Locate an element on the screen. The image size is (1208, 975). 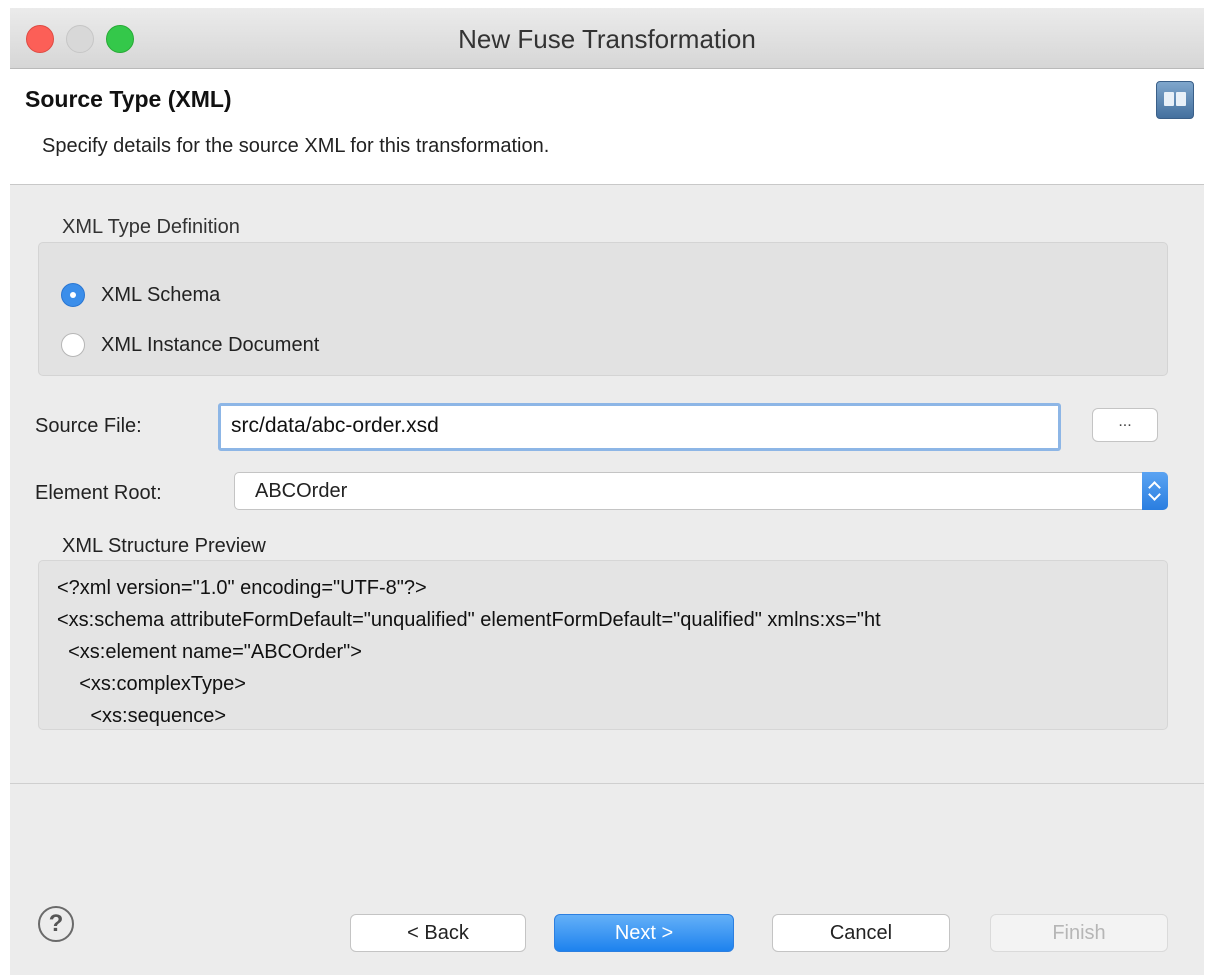
radio-xml-schema: XML Schema is located at coordinates (140, 295).